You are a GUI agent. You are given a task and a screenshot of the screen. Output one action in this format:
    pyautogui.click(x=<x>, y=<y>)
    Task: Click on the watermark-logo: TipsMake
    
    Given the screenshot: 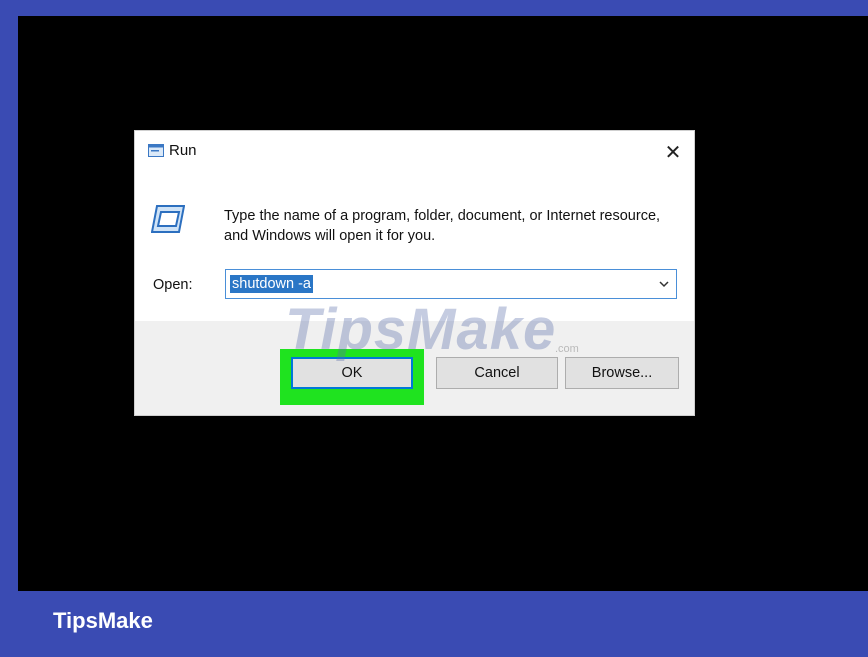 What is the action you would take?
    pyautogui.click(x=421, y=329)
    